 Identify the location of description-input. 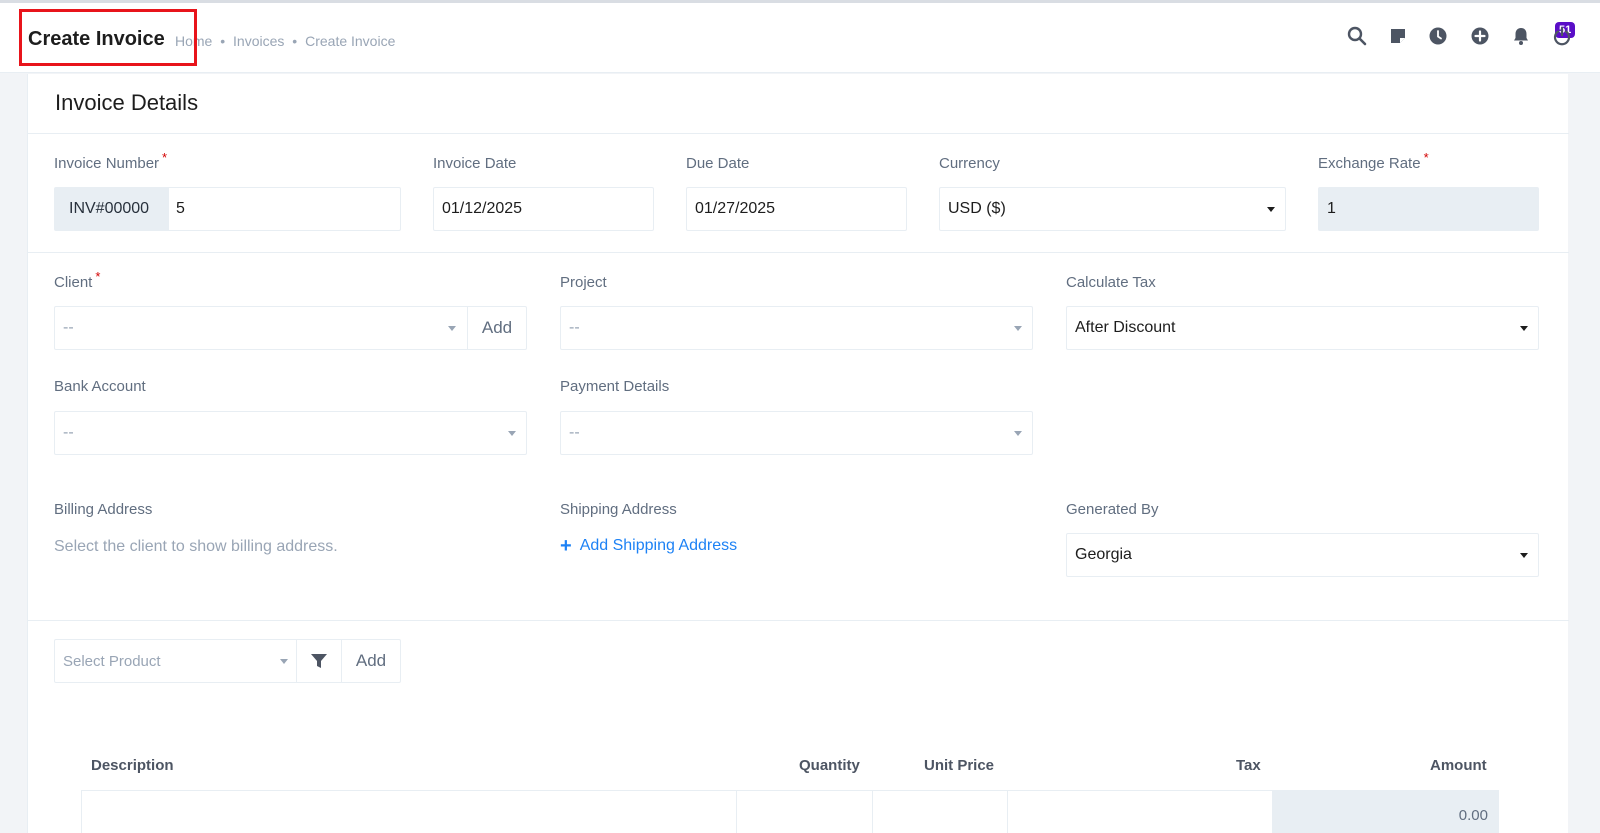
(409, 811).